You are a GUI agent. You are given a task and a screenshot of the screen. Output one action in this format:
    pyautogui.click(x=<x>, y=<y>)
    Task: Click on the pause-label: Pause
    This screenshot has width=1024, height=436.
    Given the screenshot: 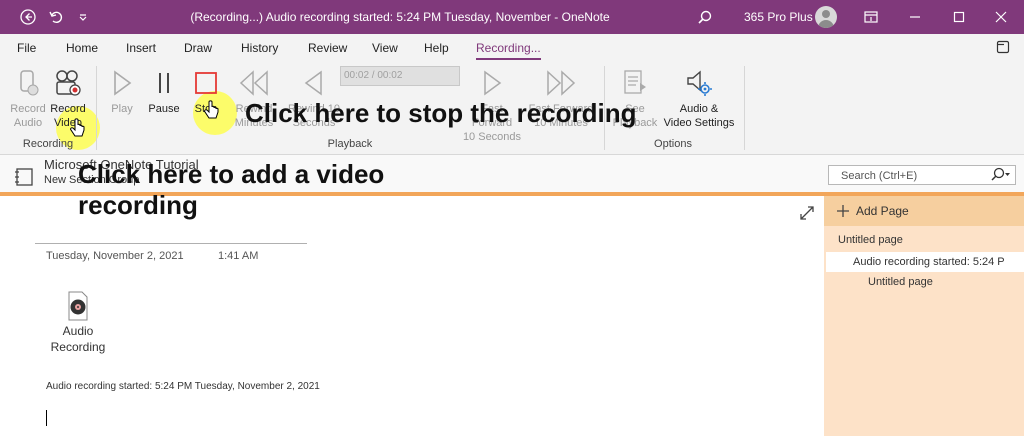 What is the action you would take?
    pyautogui.click(x=164, y=109)
    